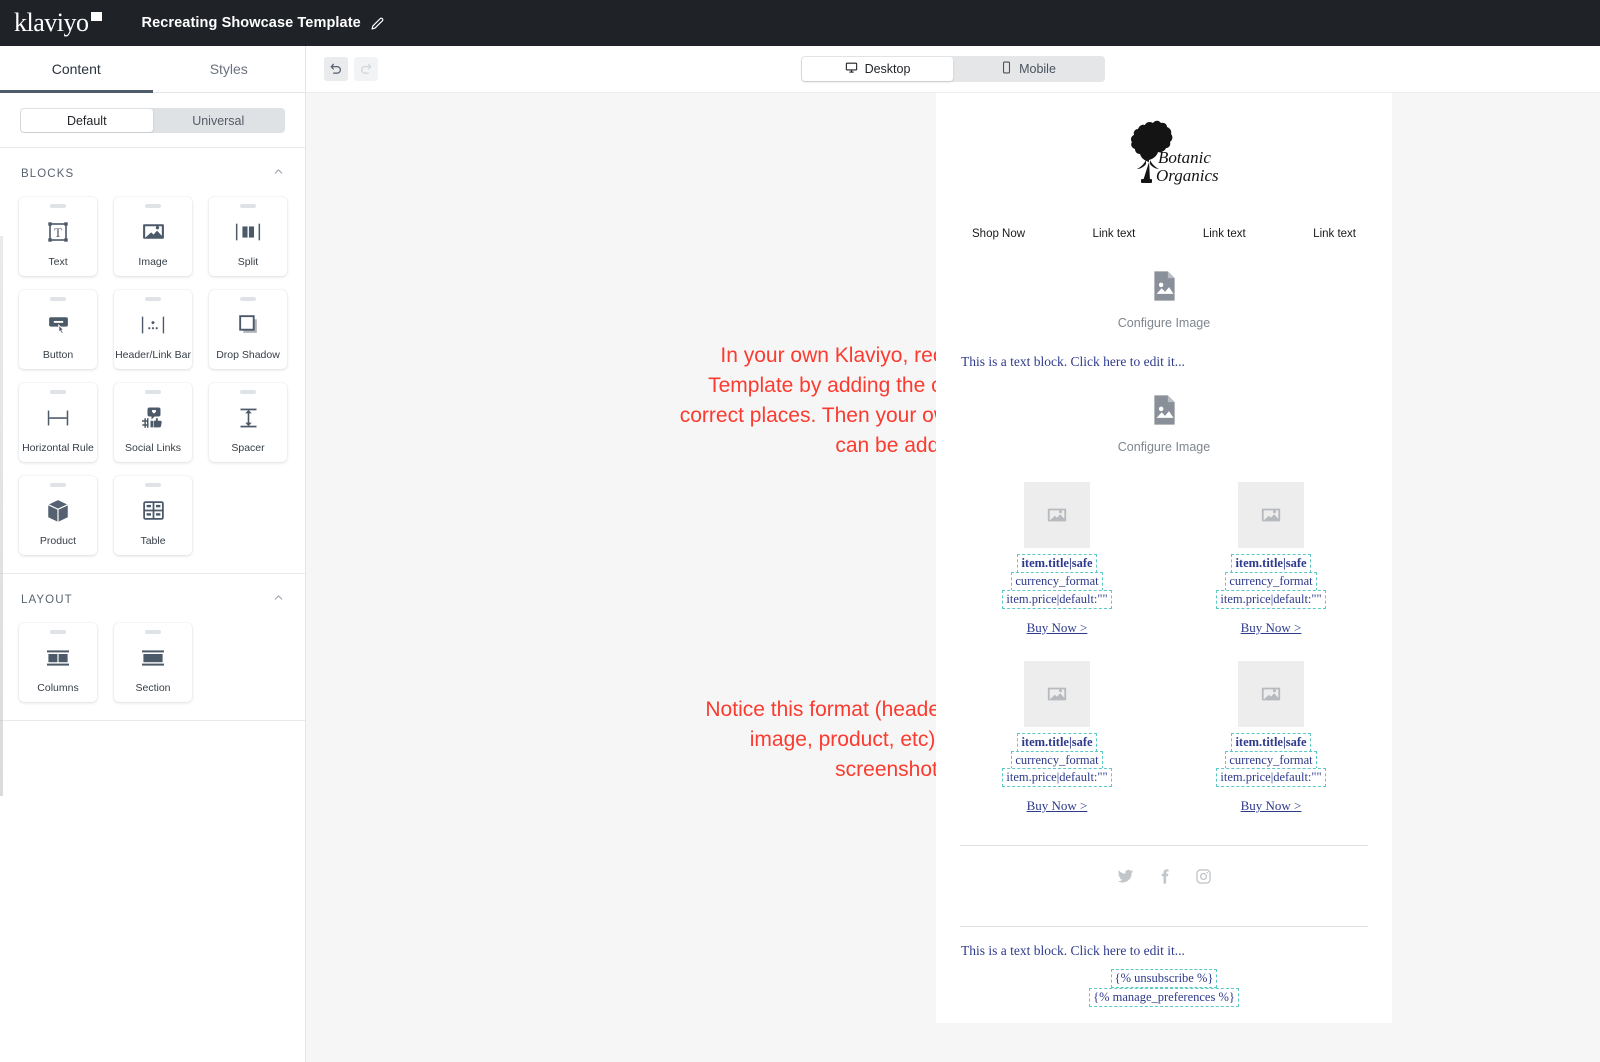  I want to click on blocks-section-label: BLOCKS, so click(48, 174).